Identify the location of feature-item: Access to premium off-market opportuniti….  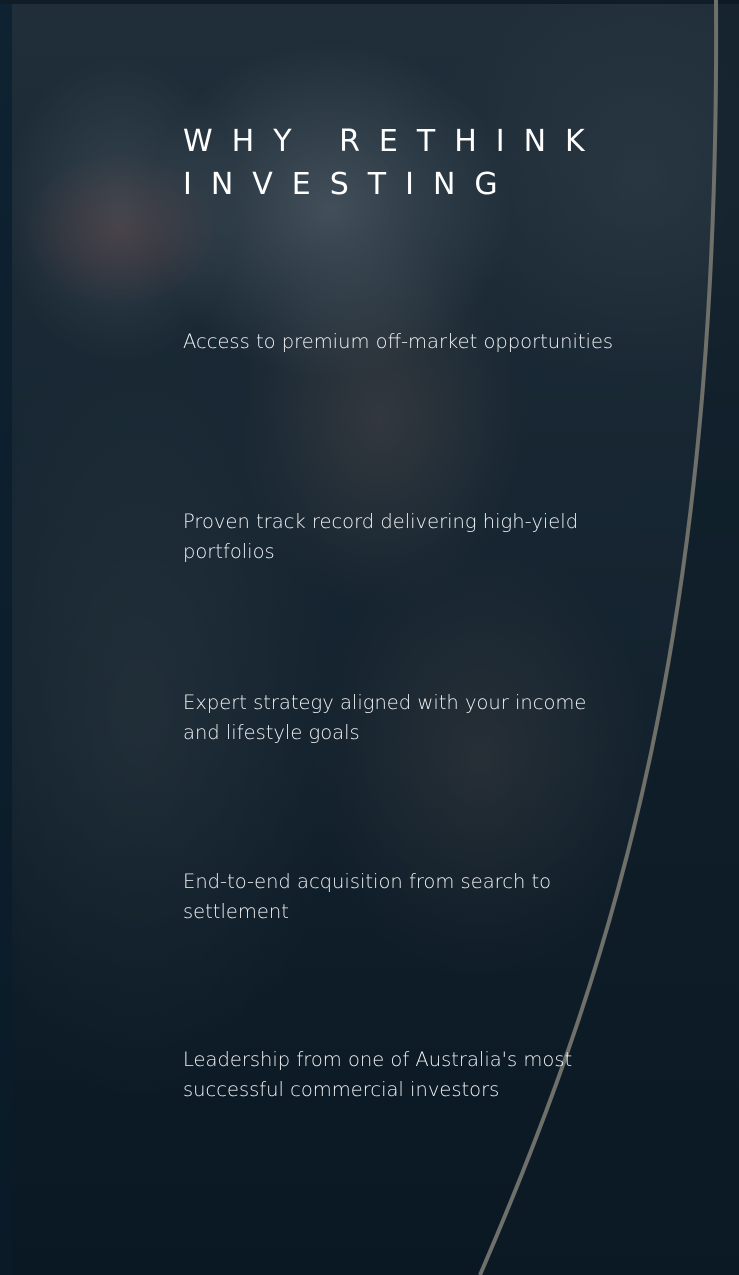
(398, 341).